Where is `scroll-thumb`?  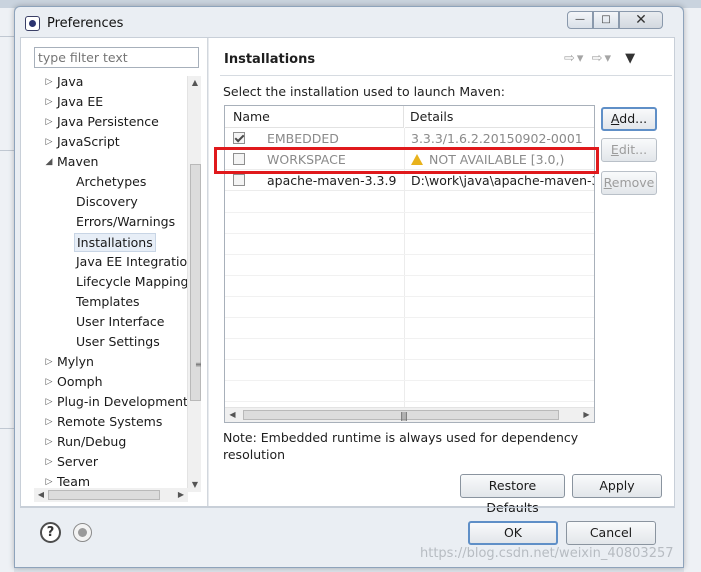
scroll-thumb is located at coordinates (104, 495).